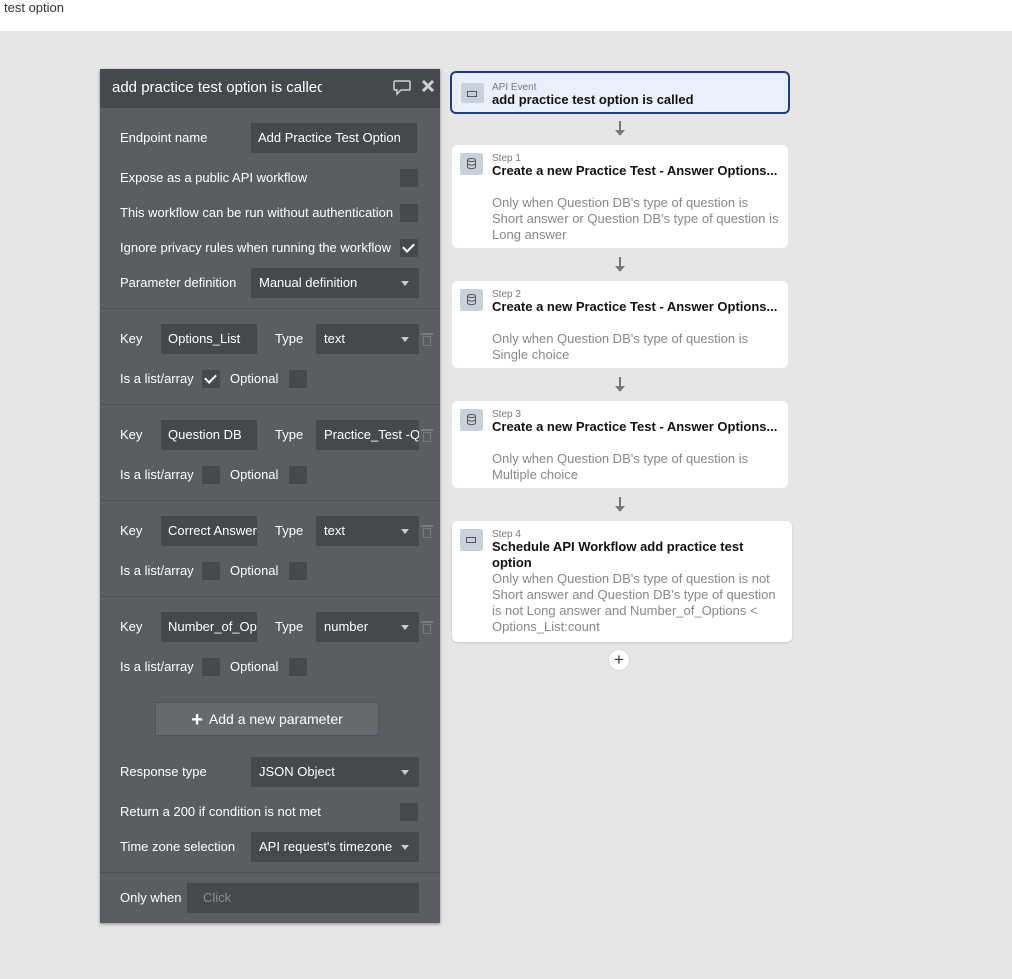 Image resolution: width=1012 pixels, height=979 pixels. I want to click on parameter-definition-dropdown: Manual definition, so click(335, 283).